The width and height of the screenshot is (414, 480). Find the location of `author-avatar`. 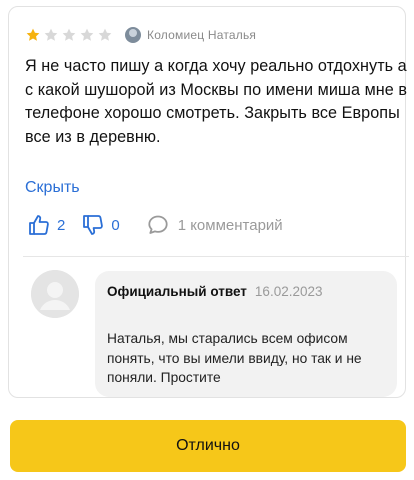

author-avatar is located at coordinates (133, 35).